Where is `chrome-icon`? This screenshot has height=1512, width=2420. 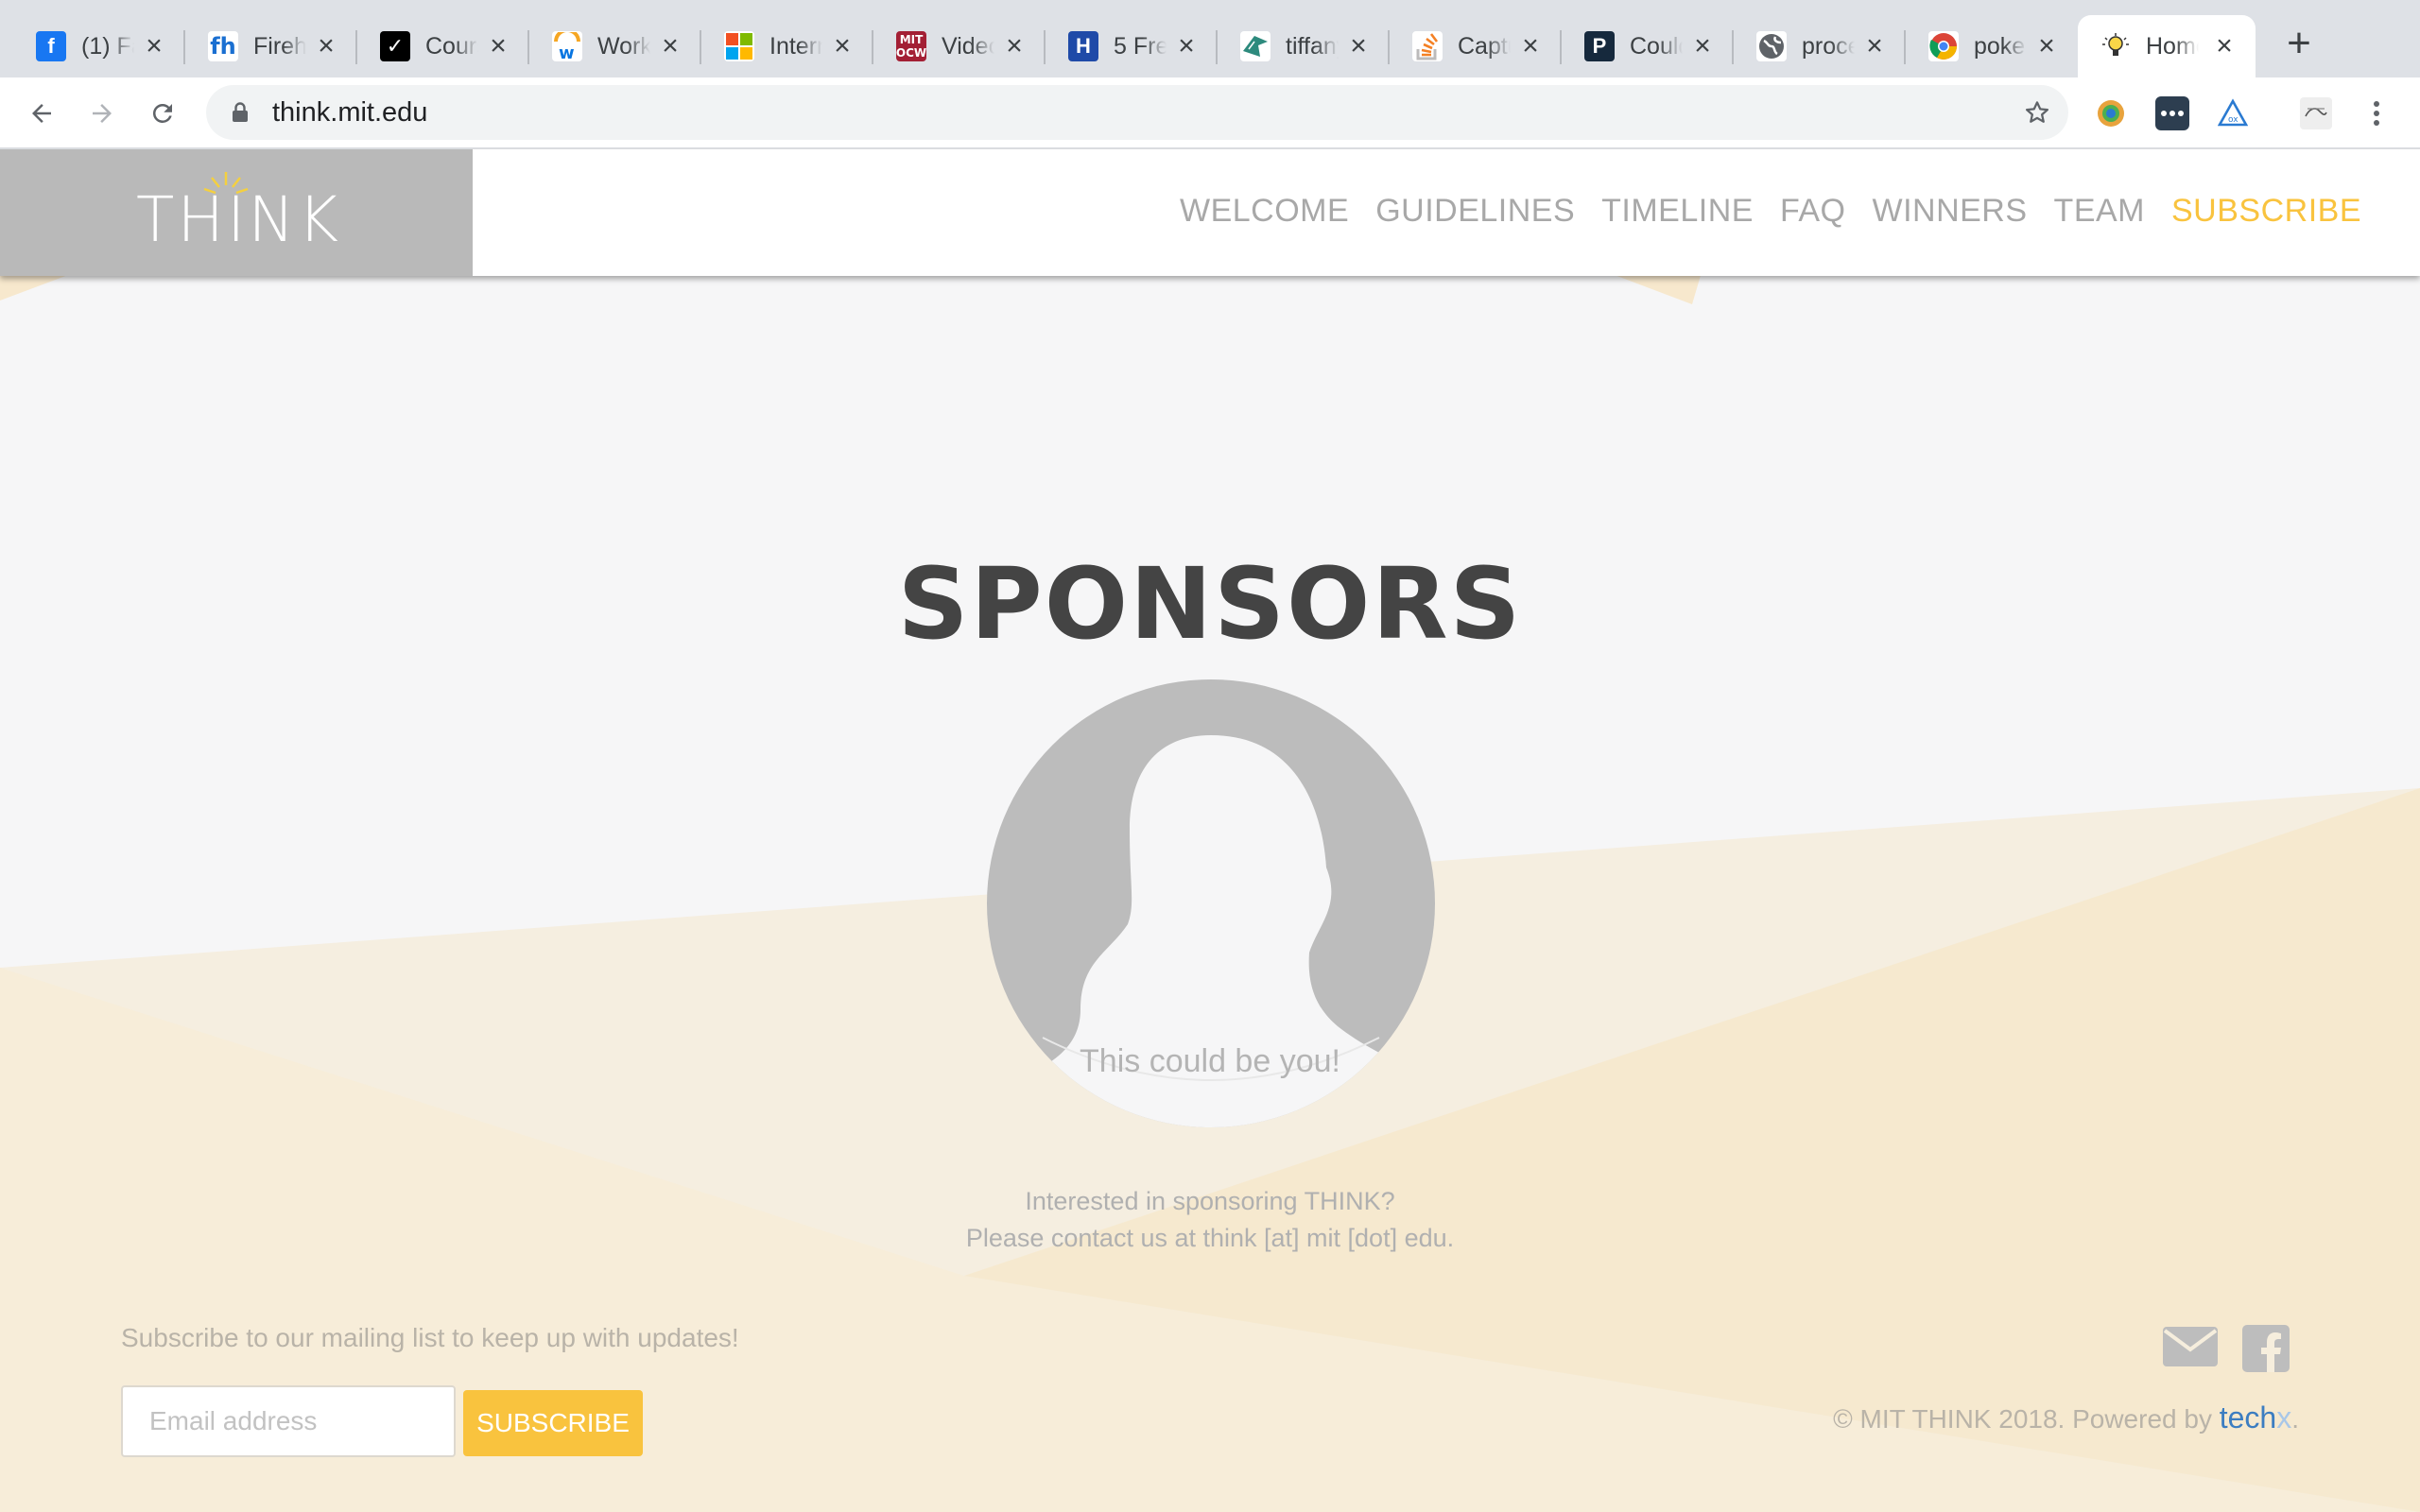 chrome-icon is located at coordinates (1943, 46).